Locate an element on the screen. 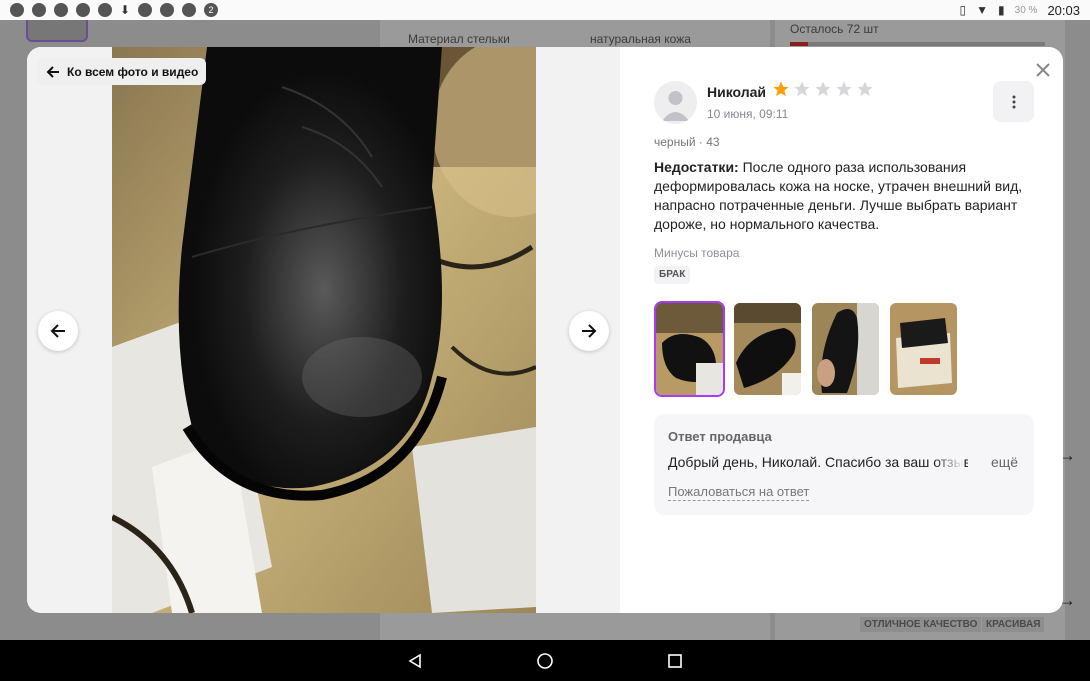 This screenshot has height=681, width=1090. more-options-button is located at coordinates (1013, 101).